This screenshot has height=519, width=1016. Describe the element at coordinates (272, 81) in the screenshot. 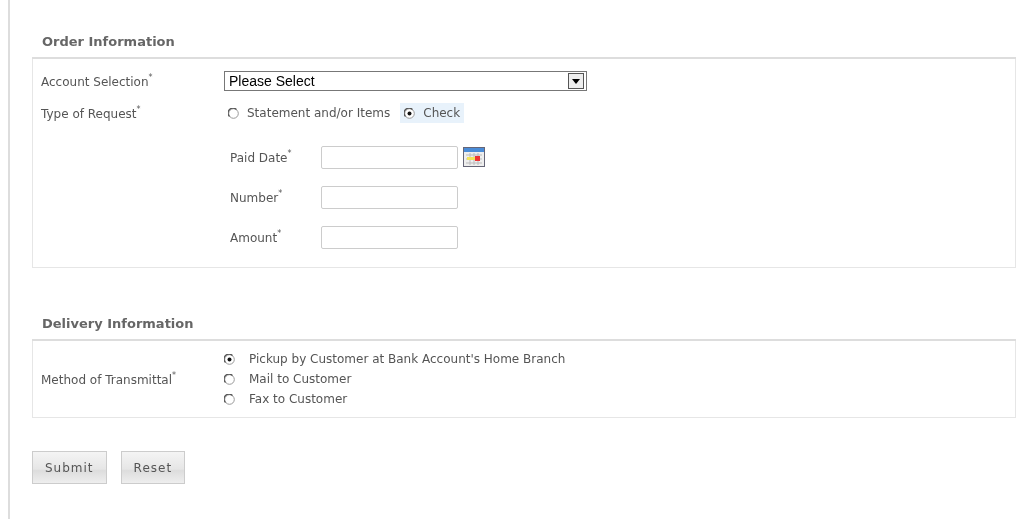

I see `select-value: Please Select` at that location.